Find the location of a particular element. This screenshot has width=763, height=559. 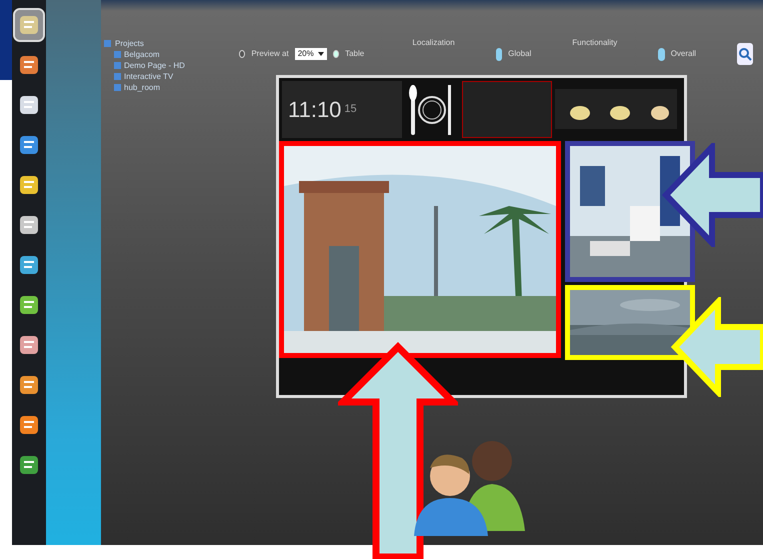

tree-item: Interactive TV is located at coordinates (149, 76).